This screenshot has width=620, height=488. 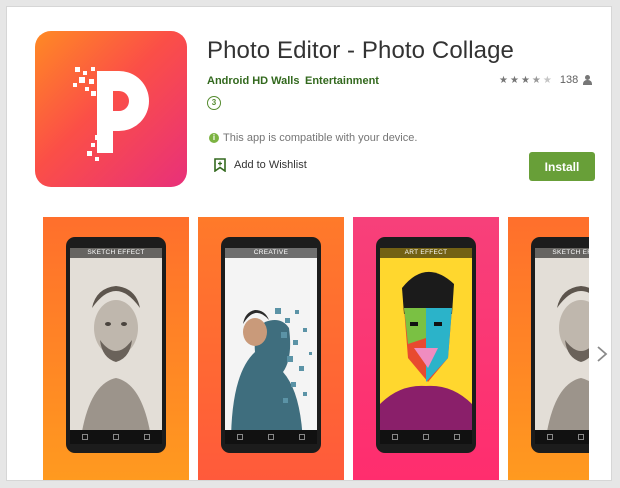 I want to click on screenshot-thumbnail: ART EFFECT, so click(x=426, y=348).